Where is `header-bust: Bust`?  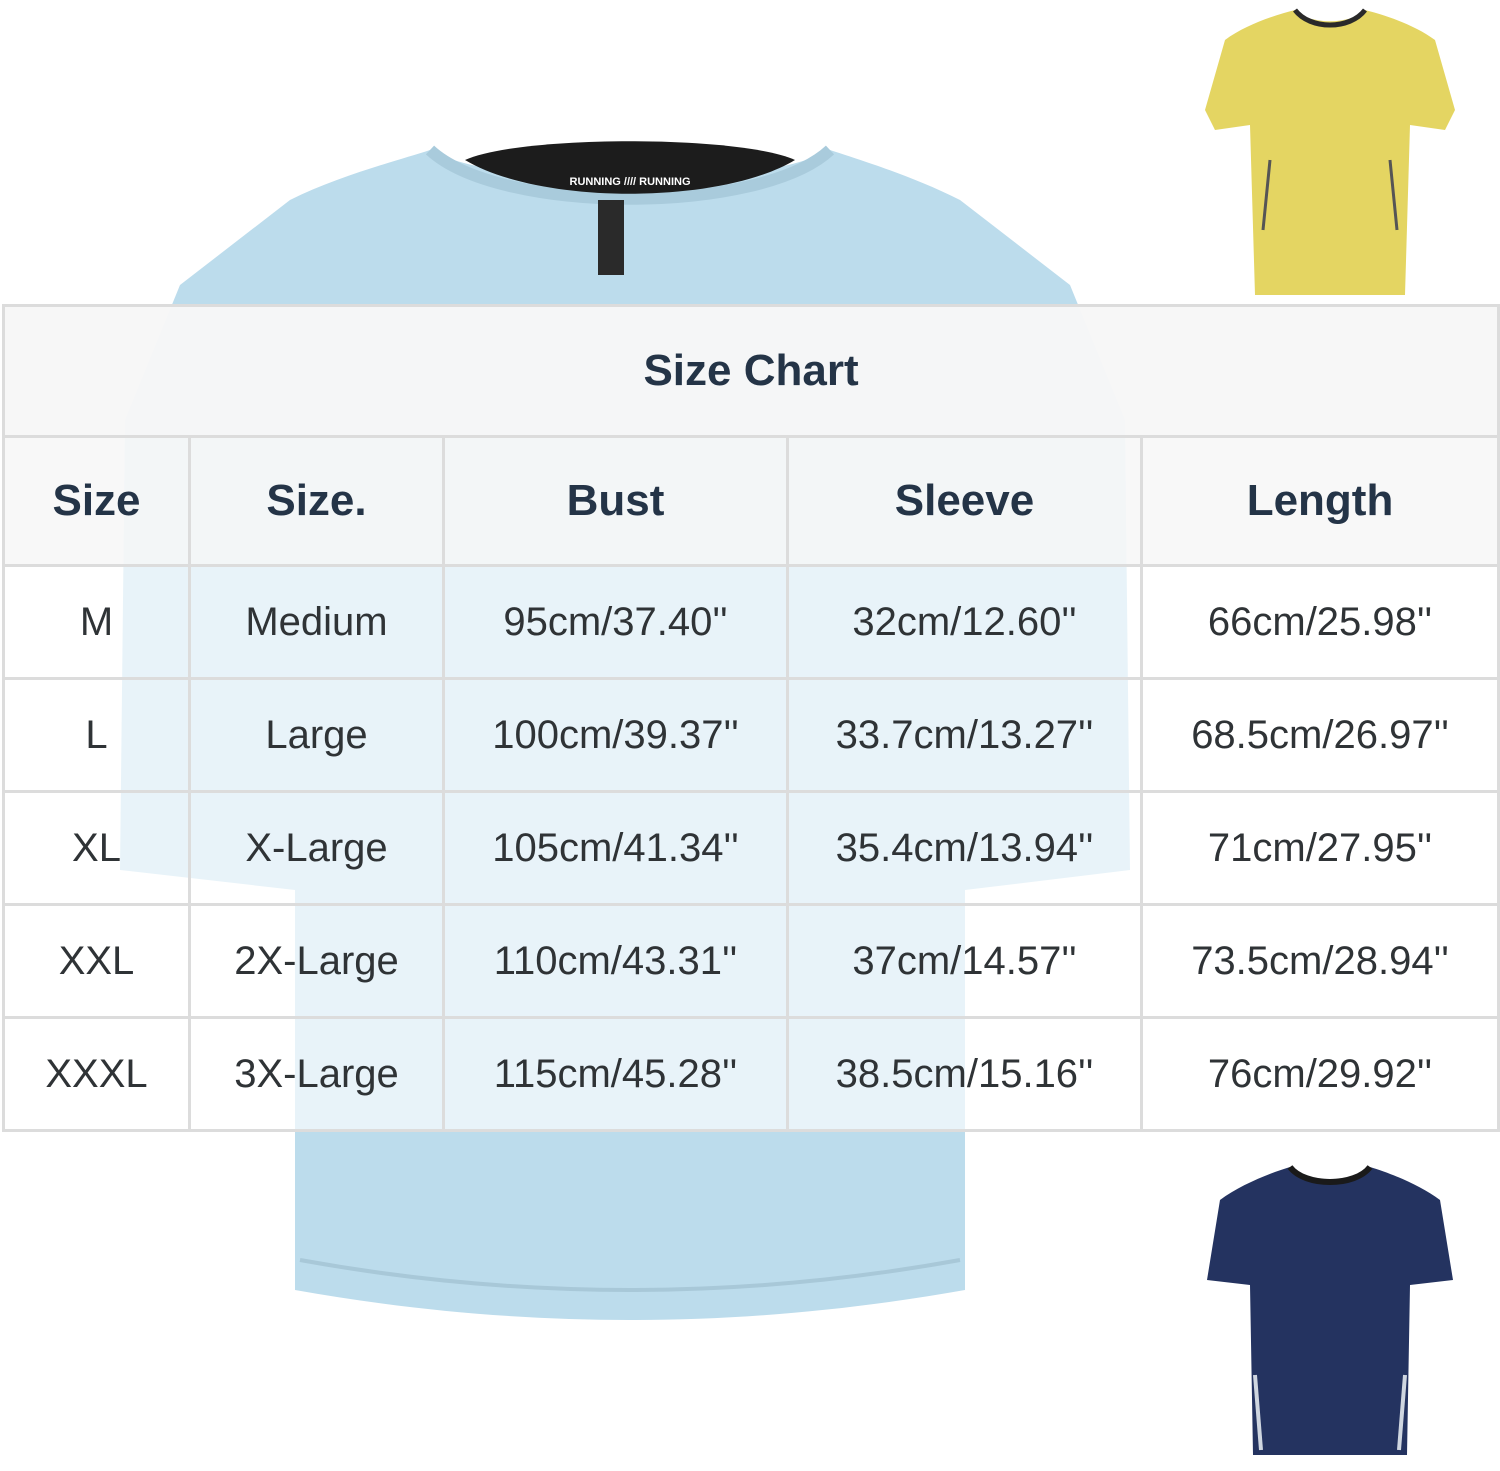 header-bust: Bust is located at coordinates (615, 501).